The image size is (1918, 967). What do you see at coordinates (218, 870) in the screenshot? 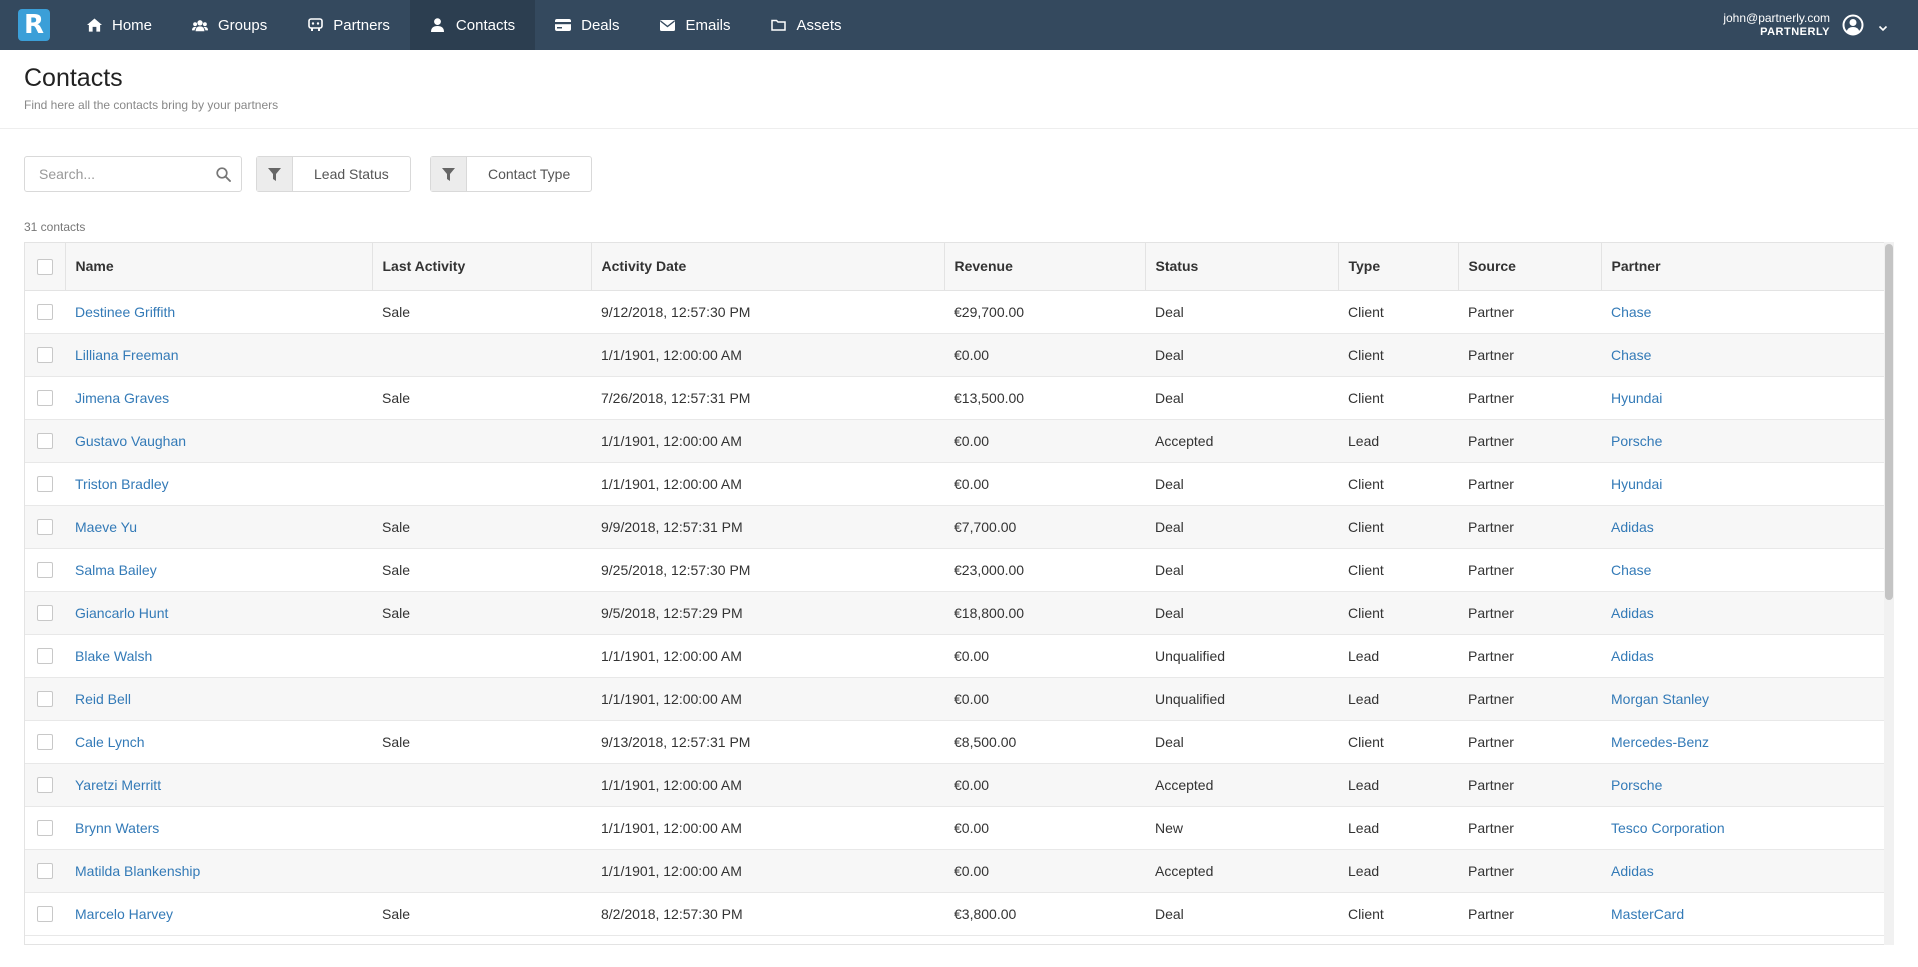
I see `cell-contact-name: Matilda Blankenship` at bounding box center [218, 870].